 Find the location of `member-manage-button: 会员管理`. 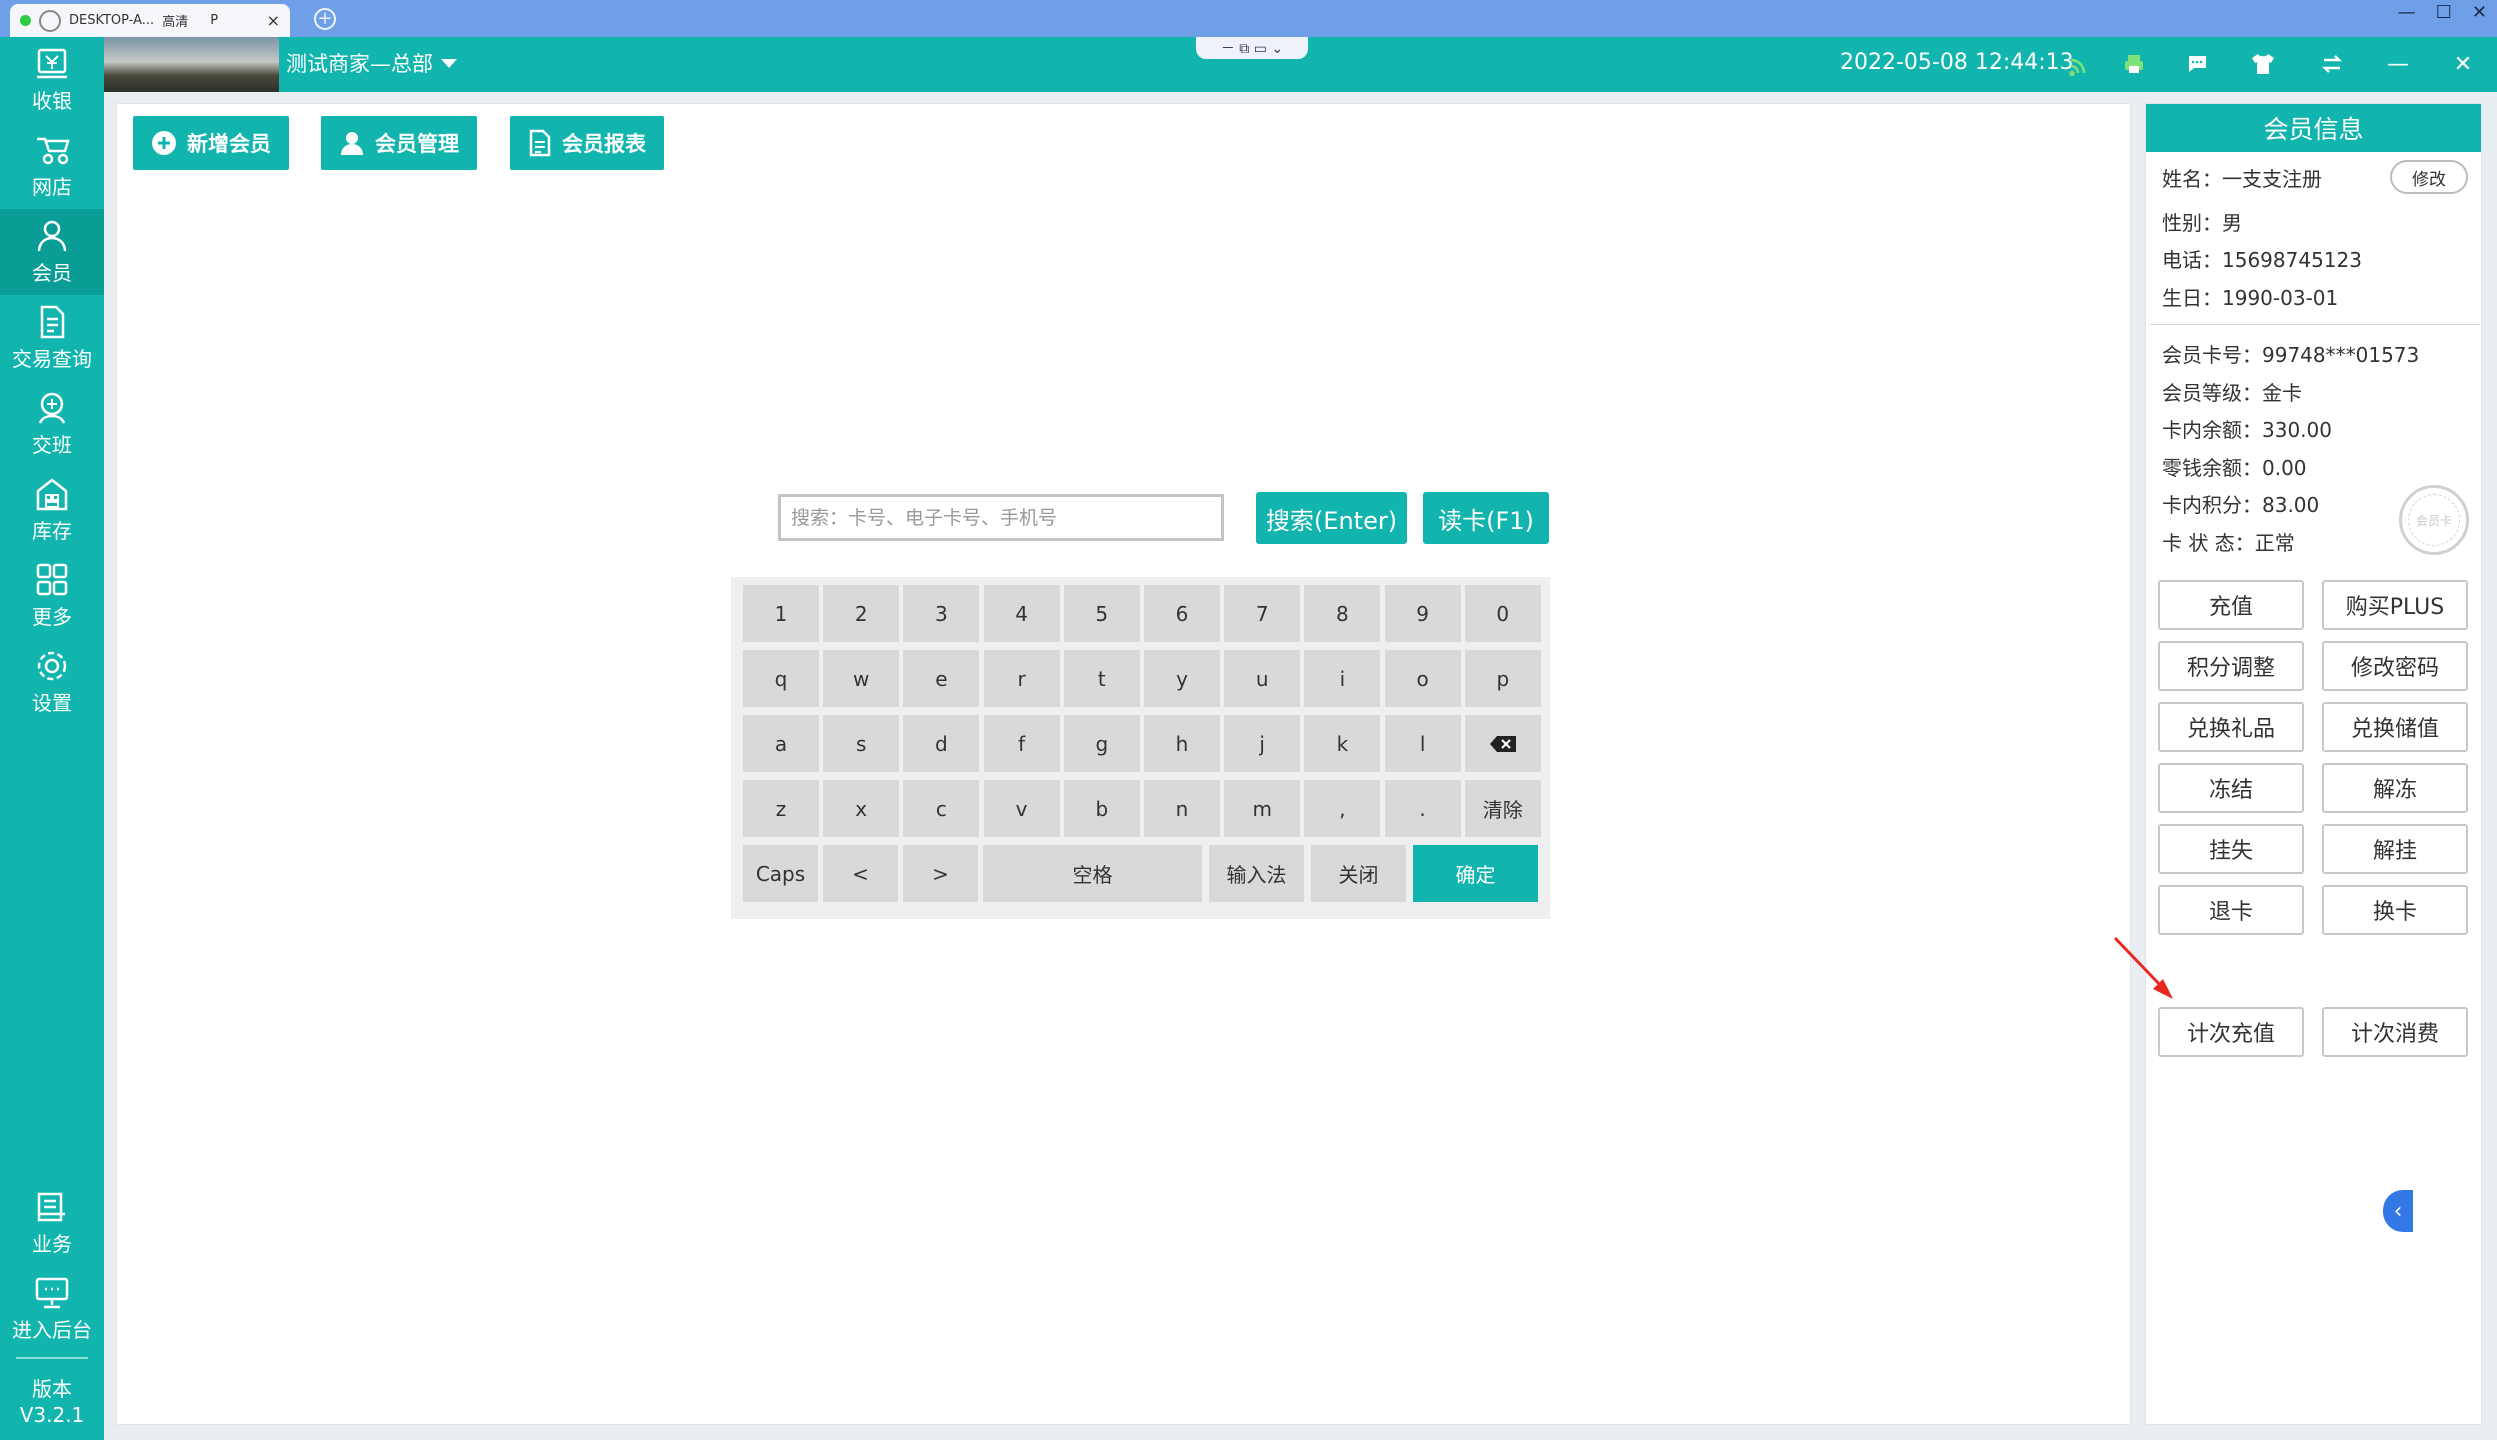

member-manage-button: 会员管理 is located at coordinates (399, 143).